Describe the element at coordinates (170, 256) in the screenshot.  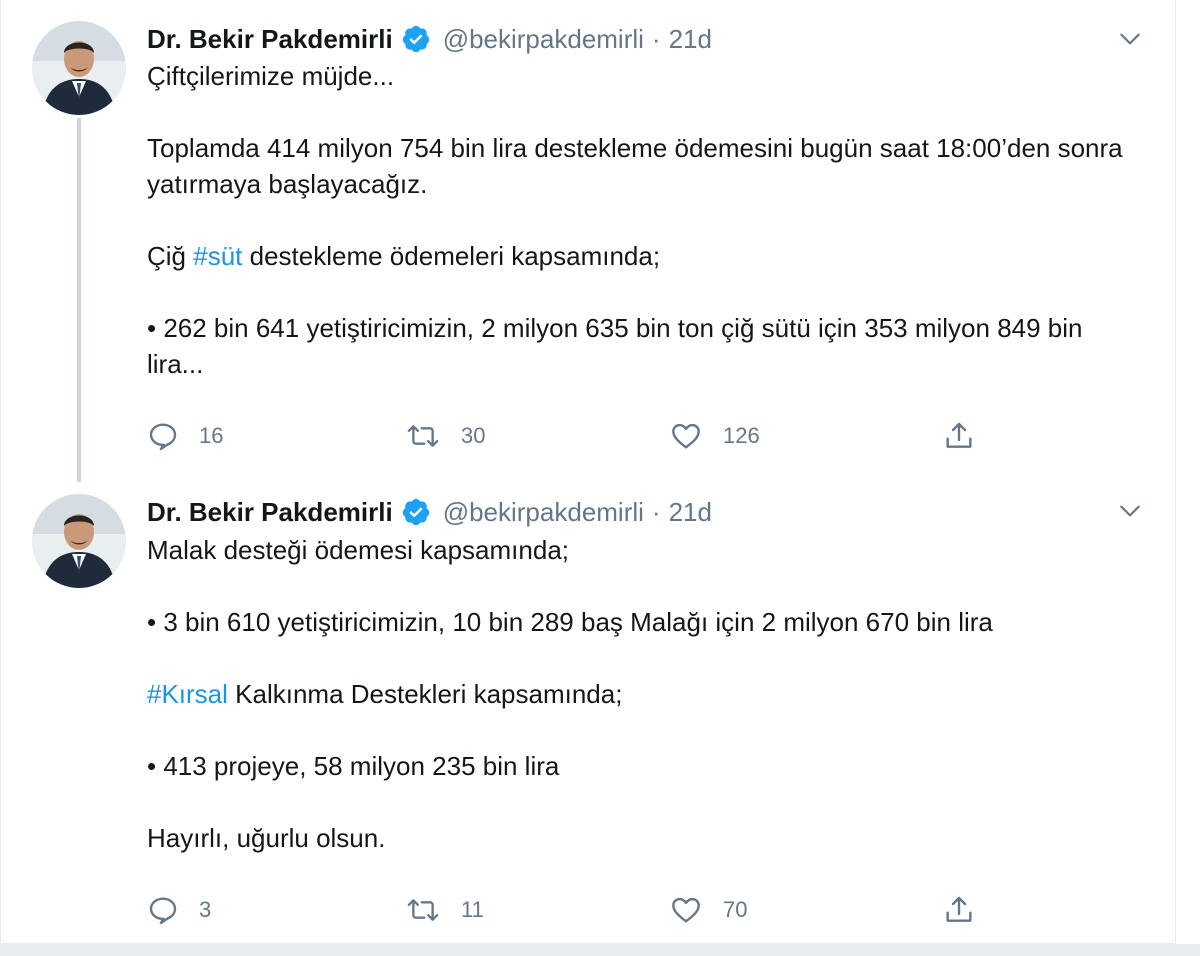
I see `paragraph-text: Çiğ` at that location.